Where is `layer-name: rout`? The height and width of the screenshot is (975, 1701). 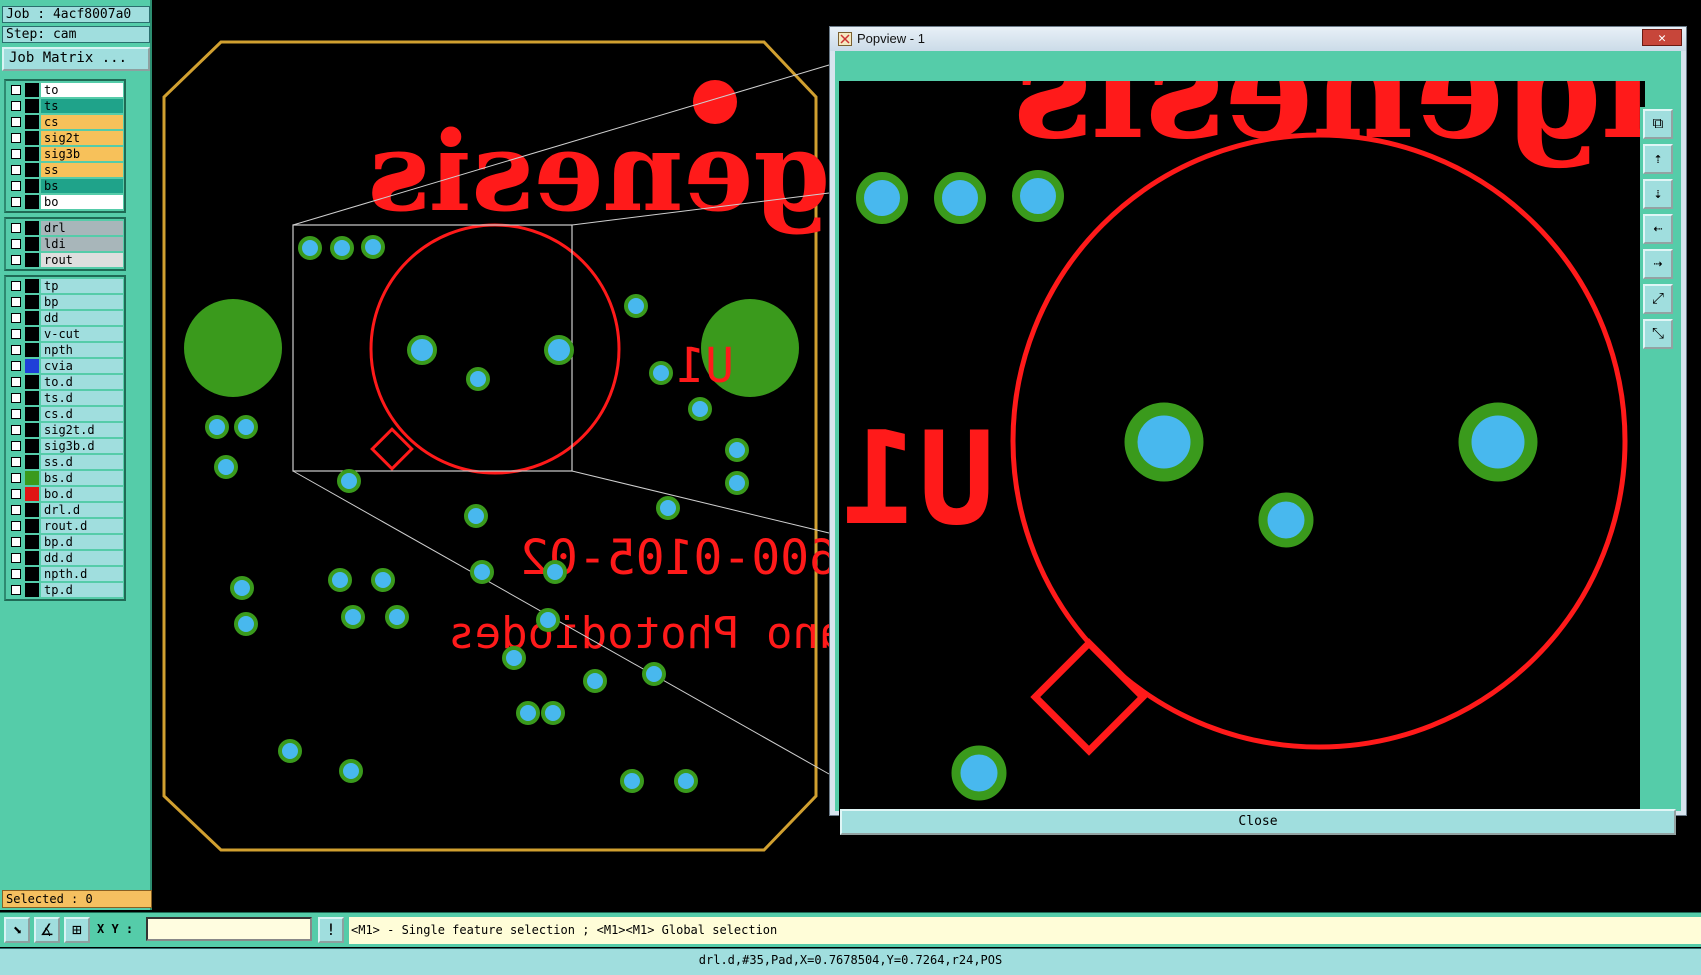
layer-name: rout is located at coordinates (82, 260).